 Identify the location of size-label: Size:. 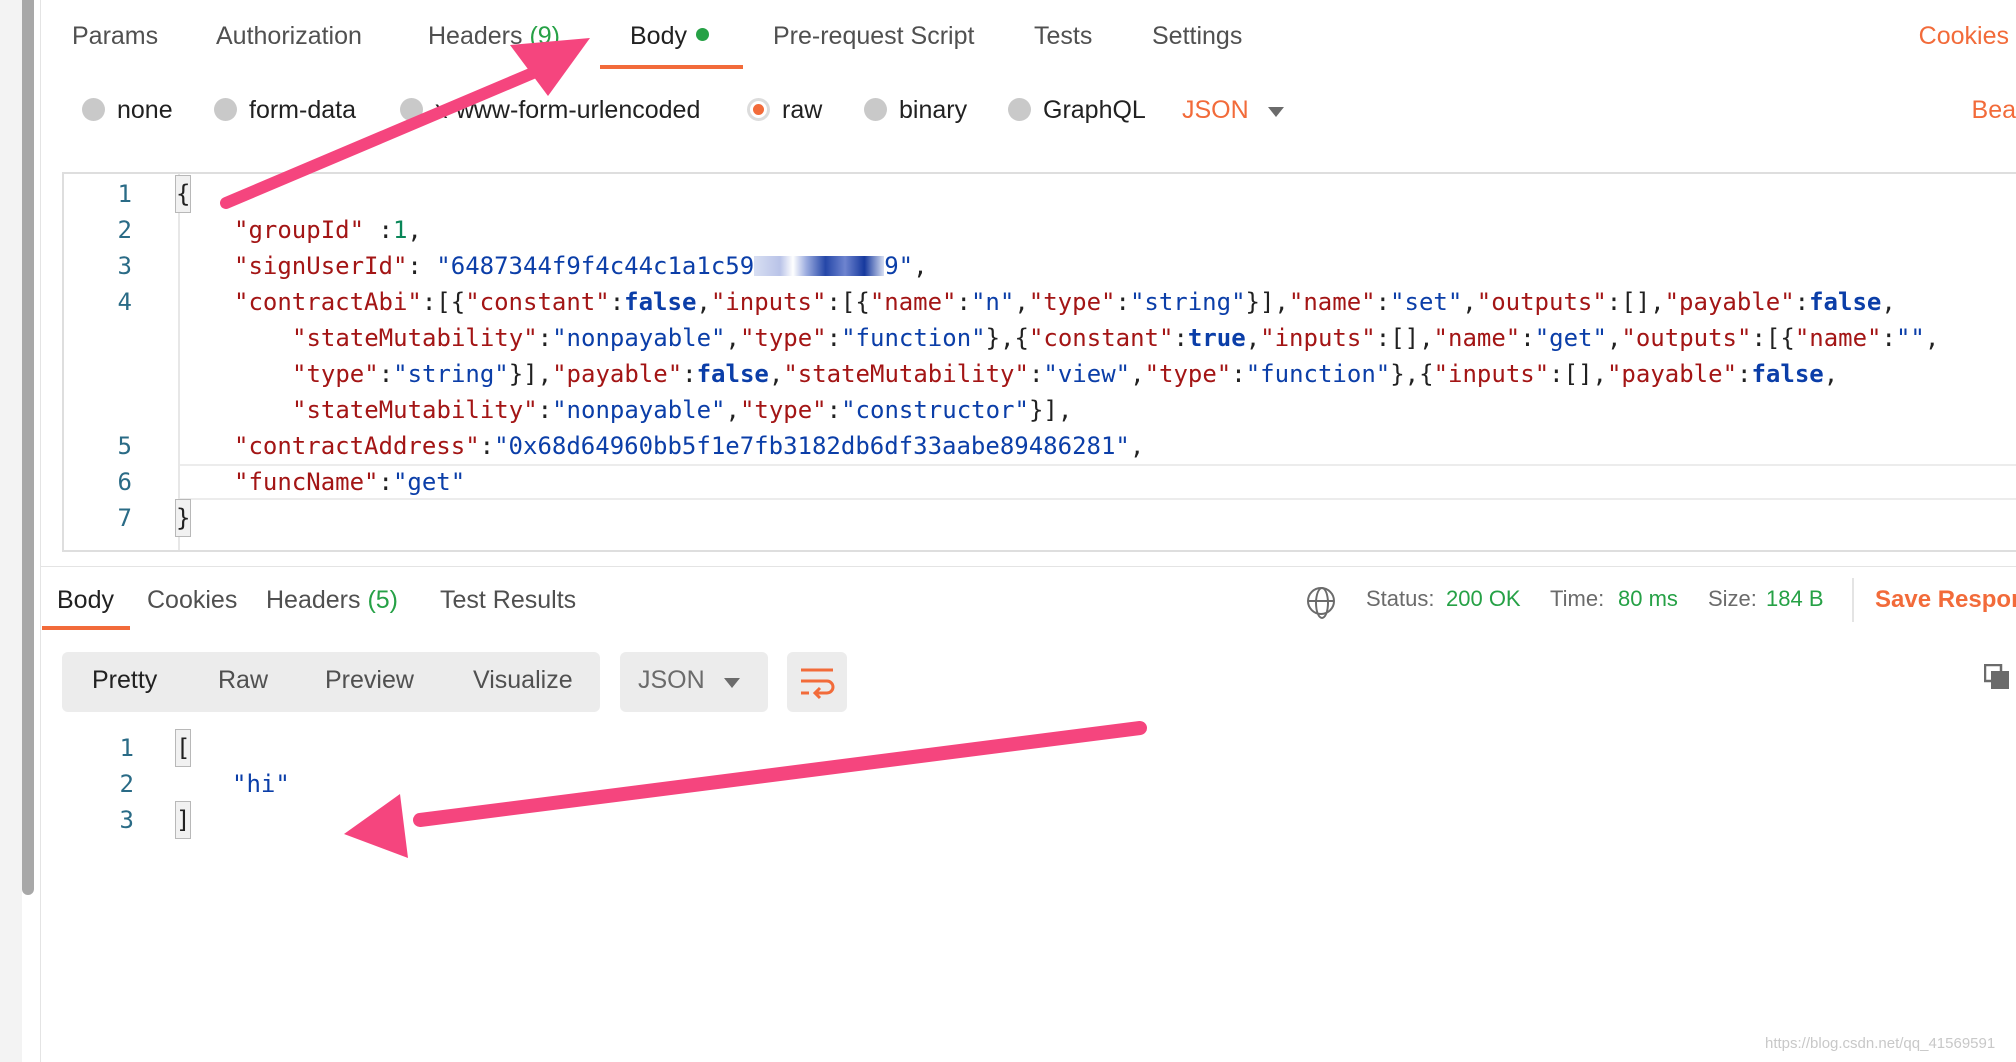
(1732, 598).